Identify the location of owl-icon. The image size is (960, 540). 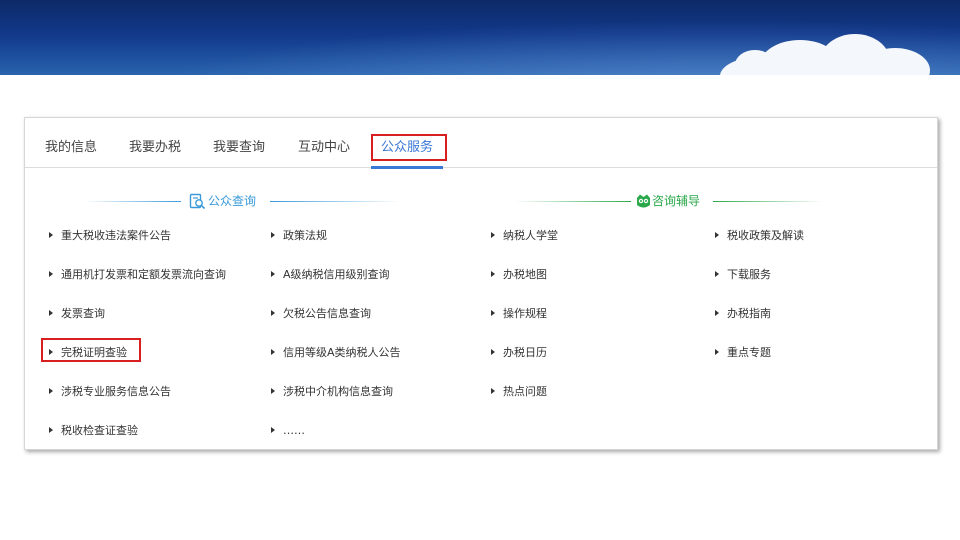
(643, 201).